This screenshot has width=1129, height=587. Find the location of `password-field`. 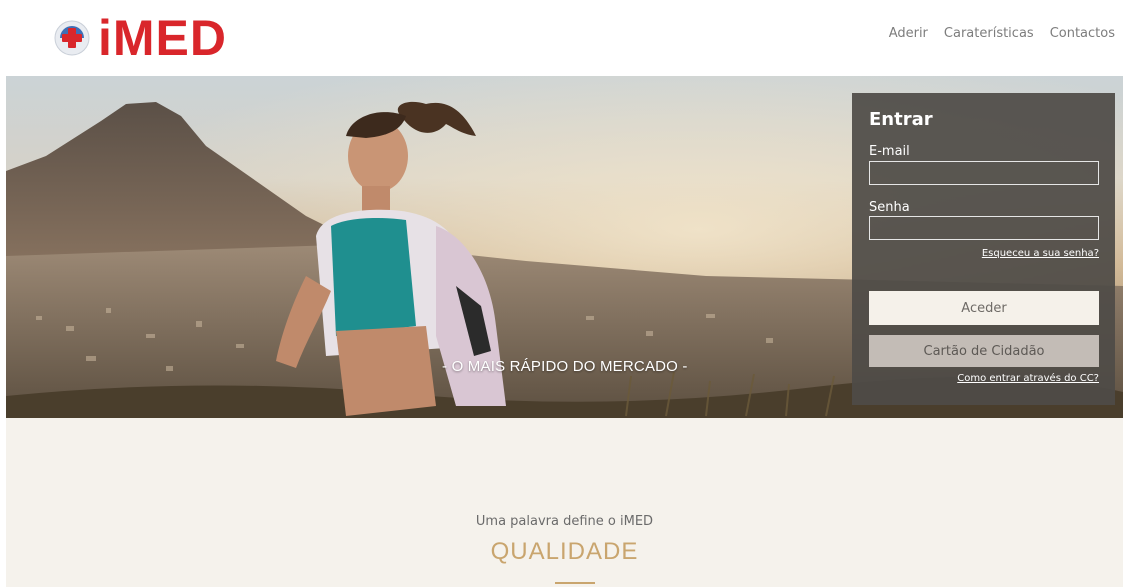

password-field is located at coordinates (984, 228).